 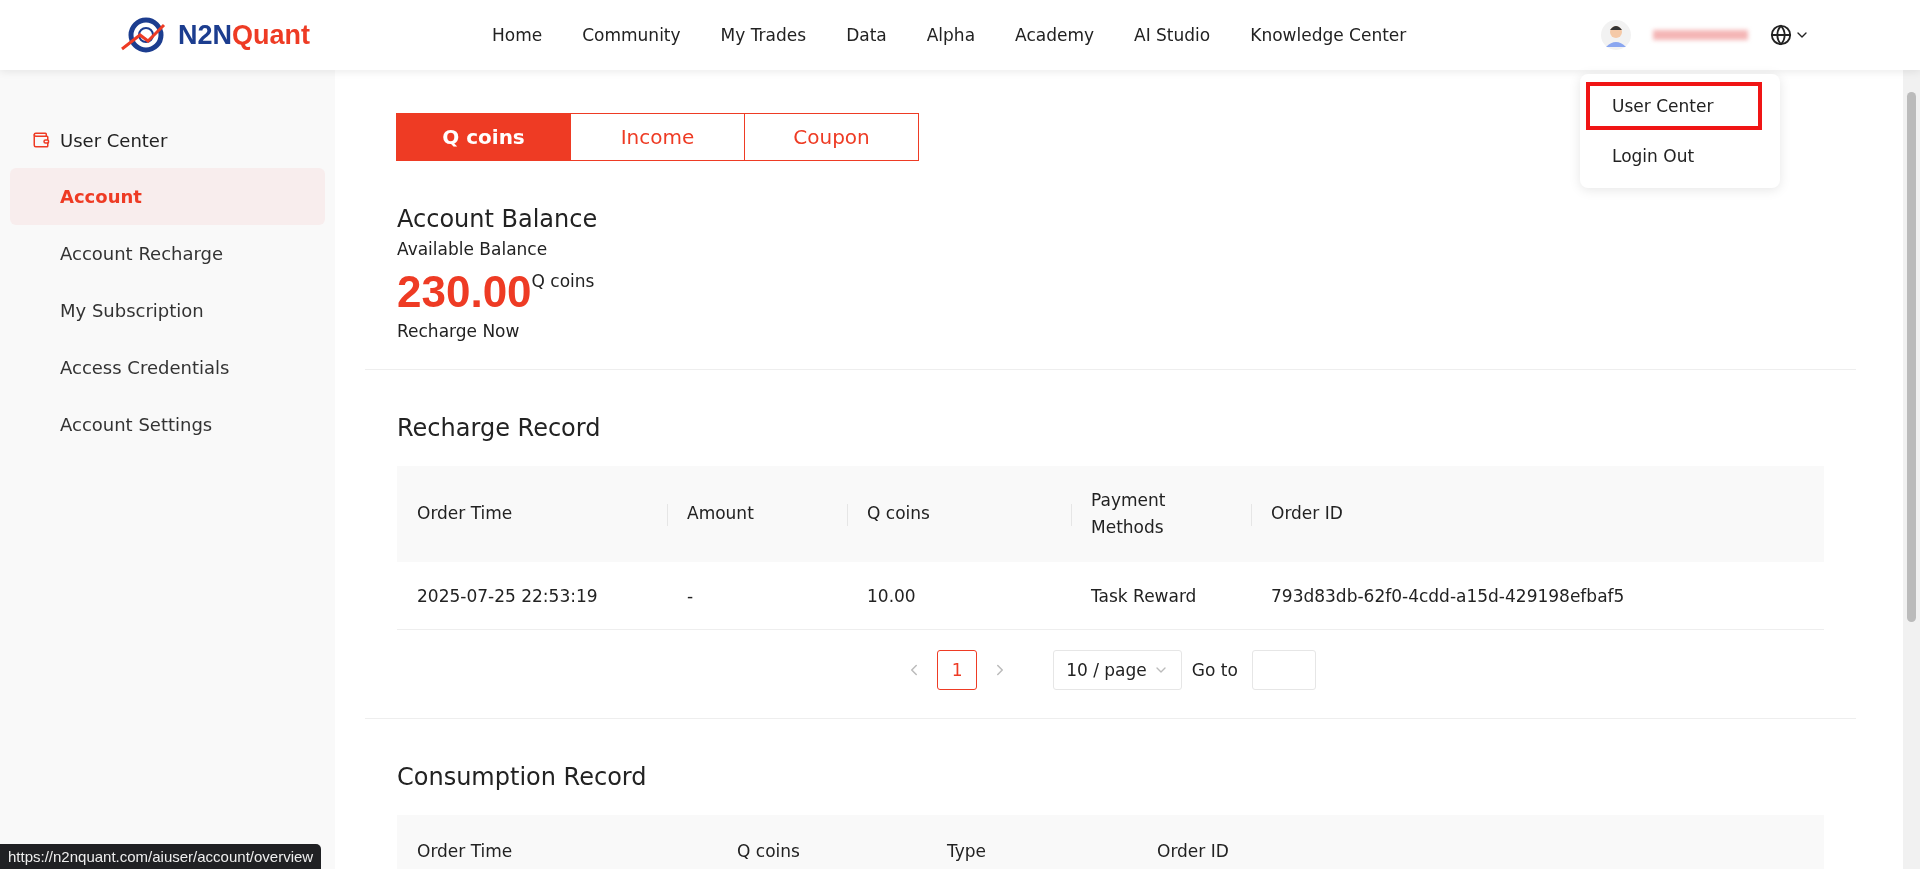 I want to click on sidebar-title: User Center, so click(x=114, y=140).